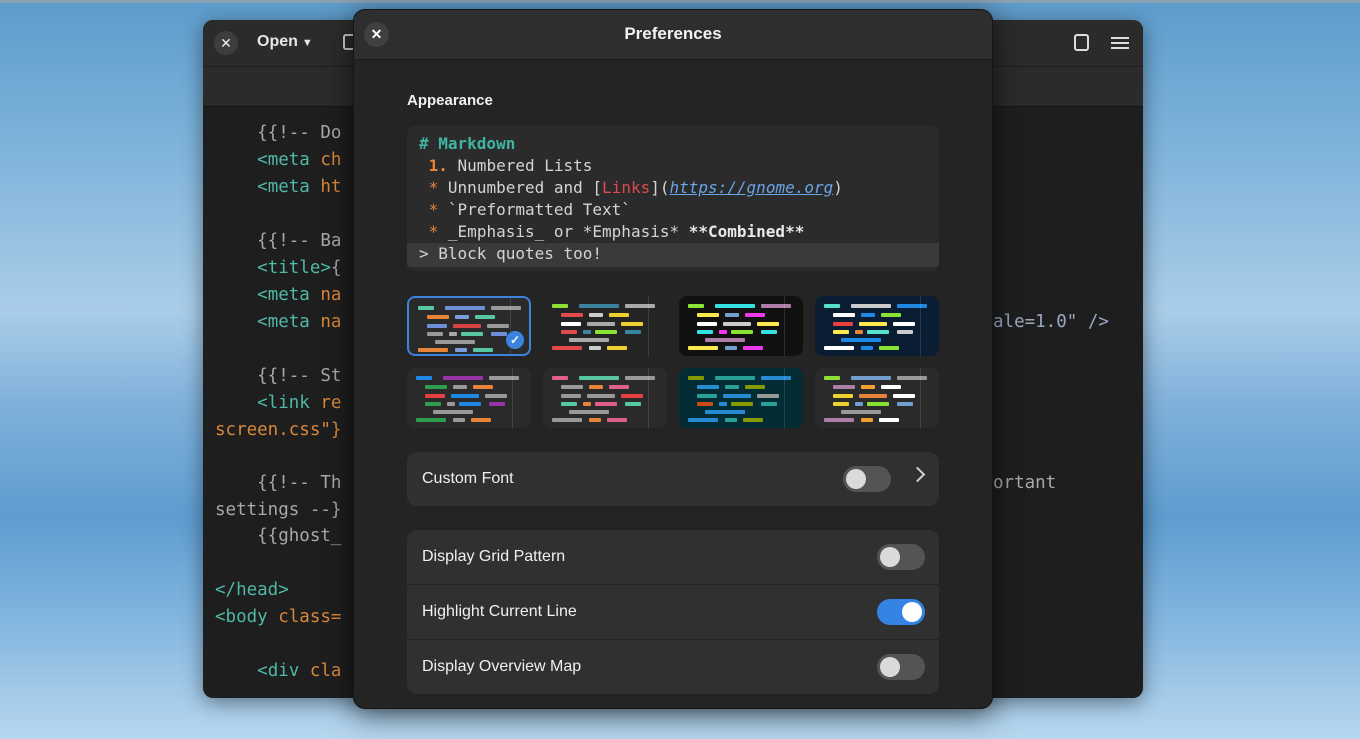 The width and height of the screenshot is (1360, 739). What do you see at coordinates (1120, 42) in the screenshot?
I see `hamburger-menu-icon` at bounding box center [1120, 42].